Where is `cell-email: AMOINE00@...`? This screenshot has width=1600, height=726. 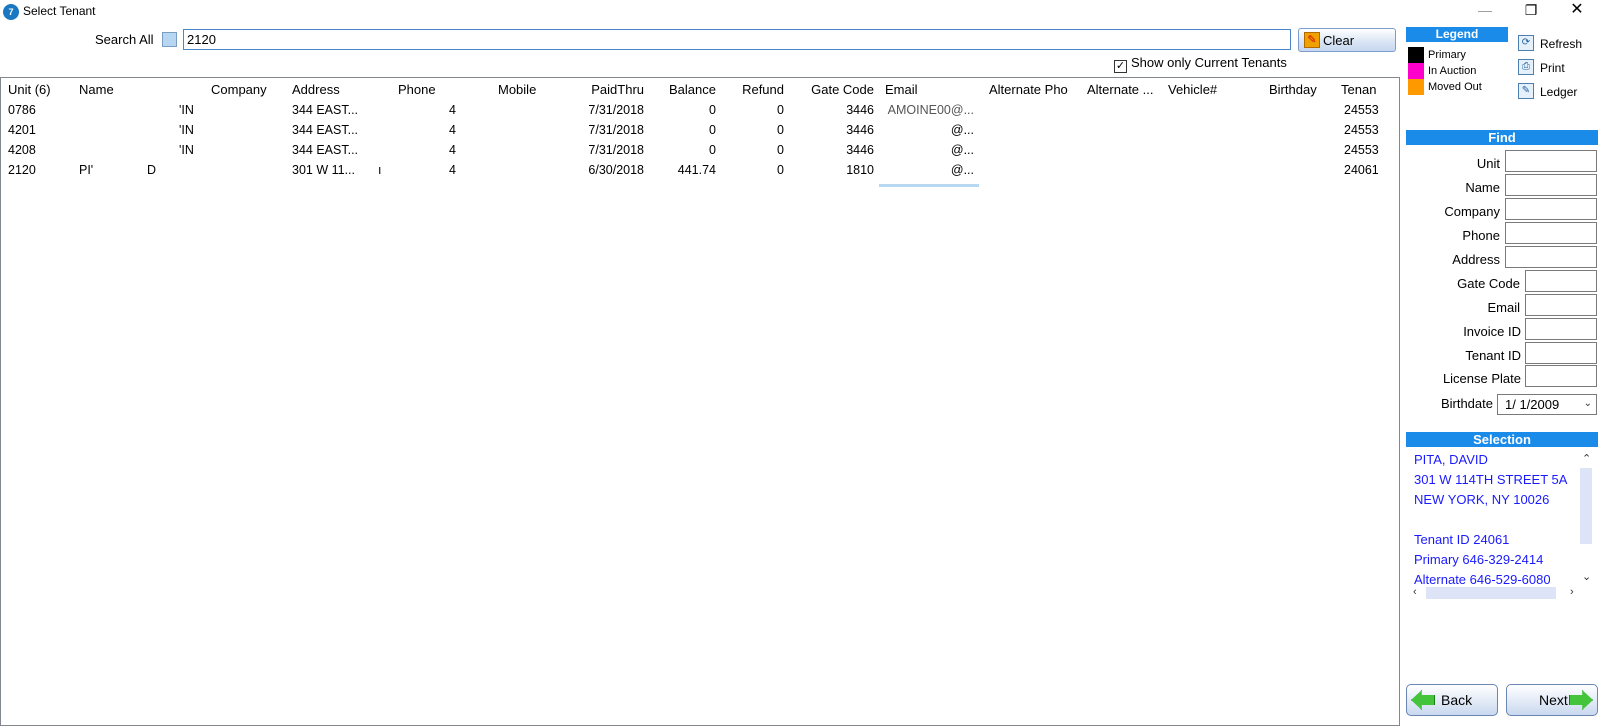
cell-email: AMOINE00@... is located at coordinates (930, 110).